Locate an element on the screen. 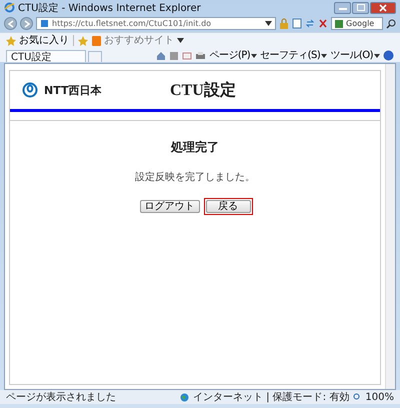  stop-icon is located at coordinates (323, 23).